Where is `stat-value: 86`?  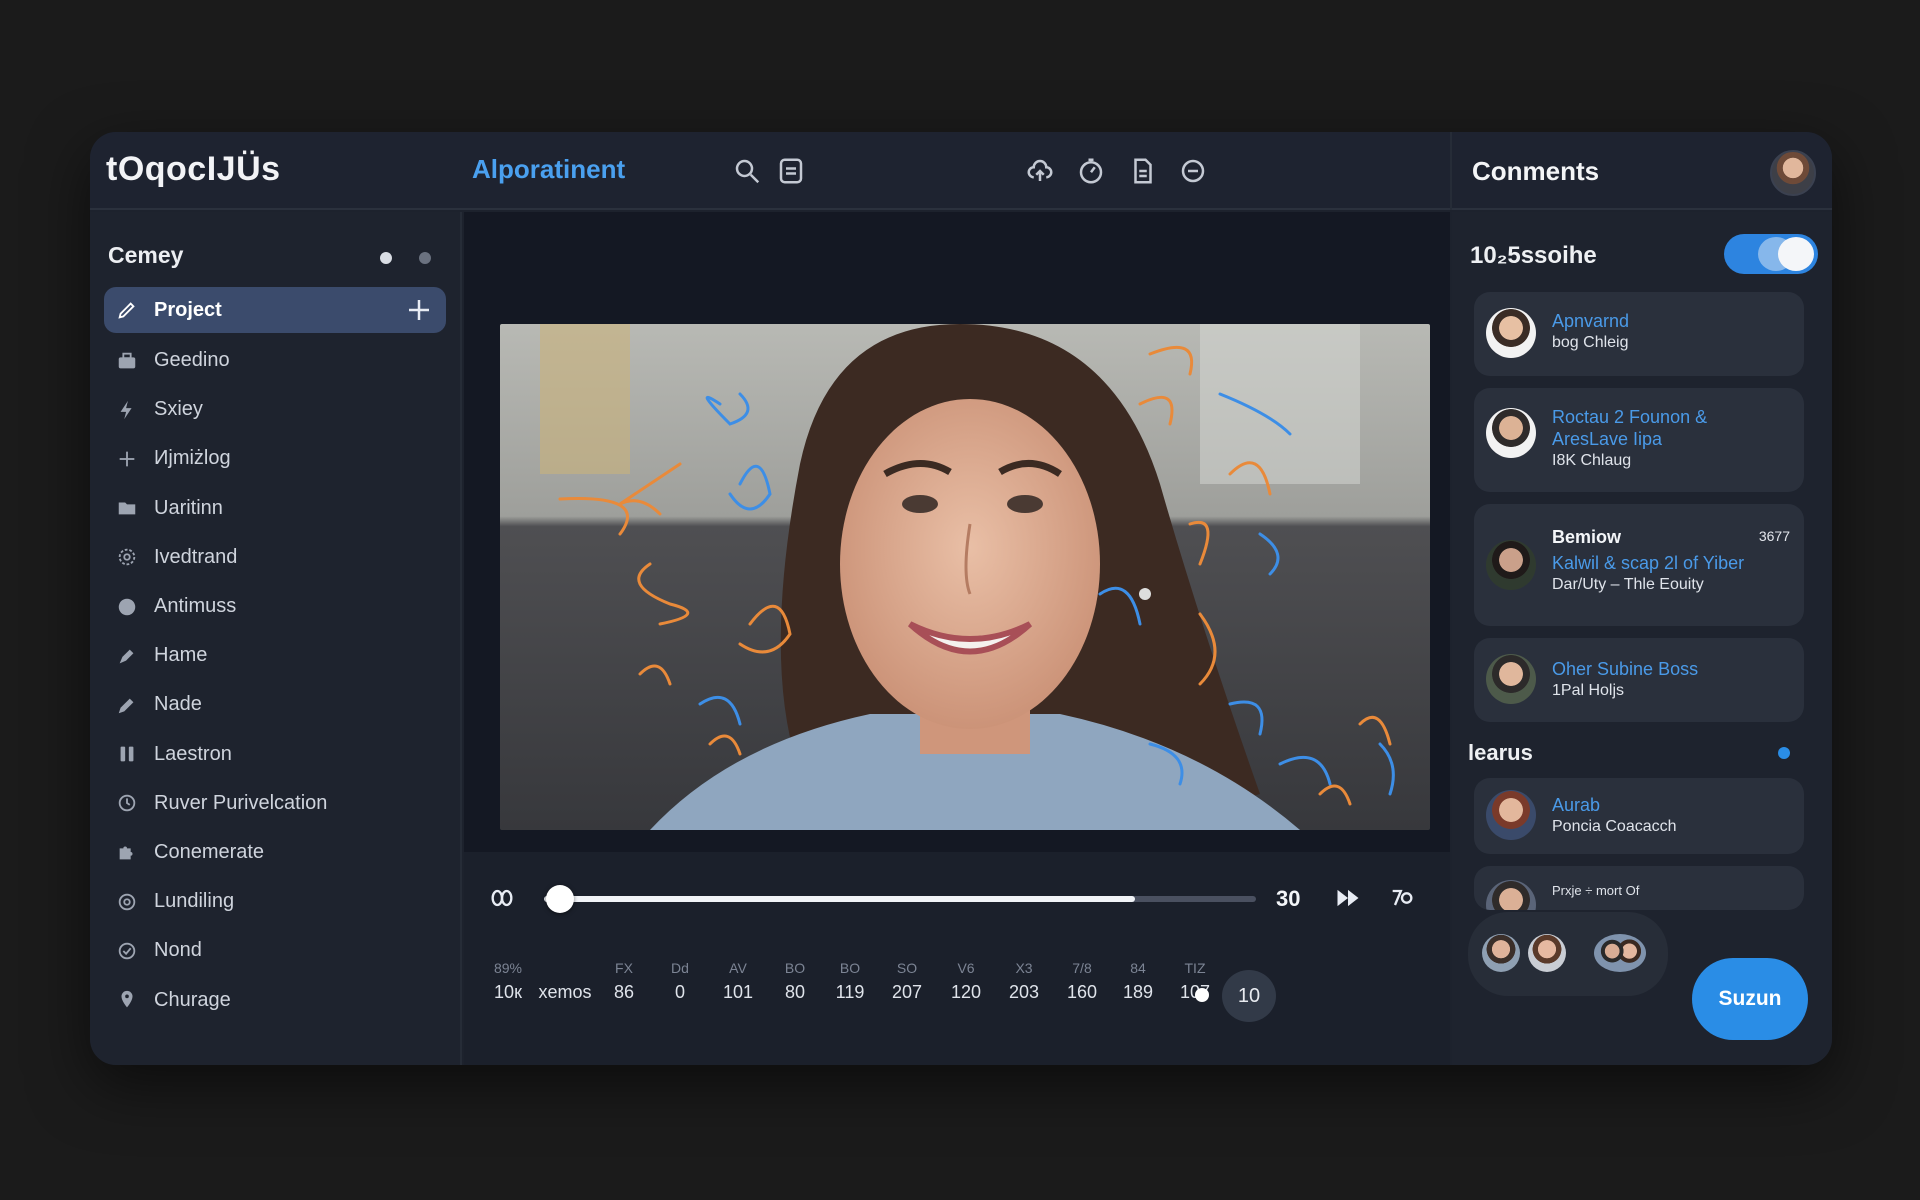 stat-value: 86 is located at coordinates (624, 992).